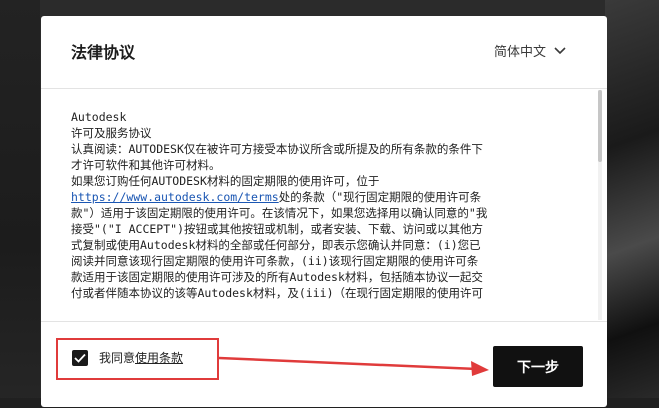 The image size is (659, 408). I want to click on desktop-background-left, so click(20, 204).